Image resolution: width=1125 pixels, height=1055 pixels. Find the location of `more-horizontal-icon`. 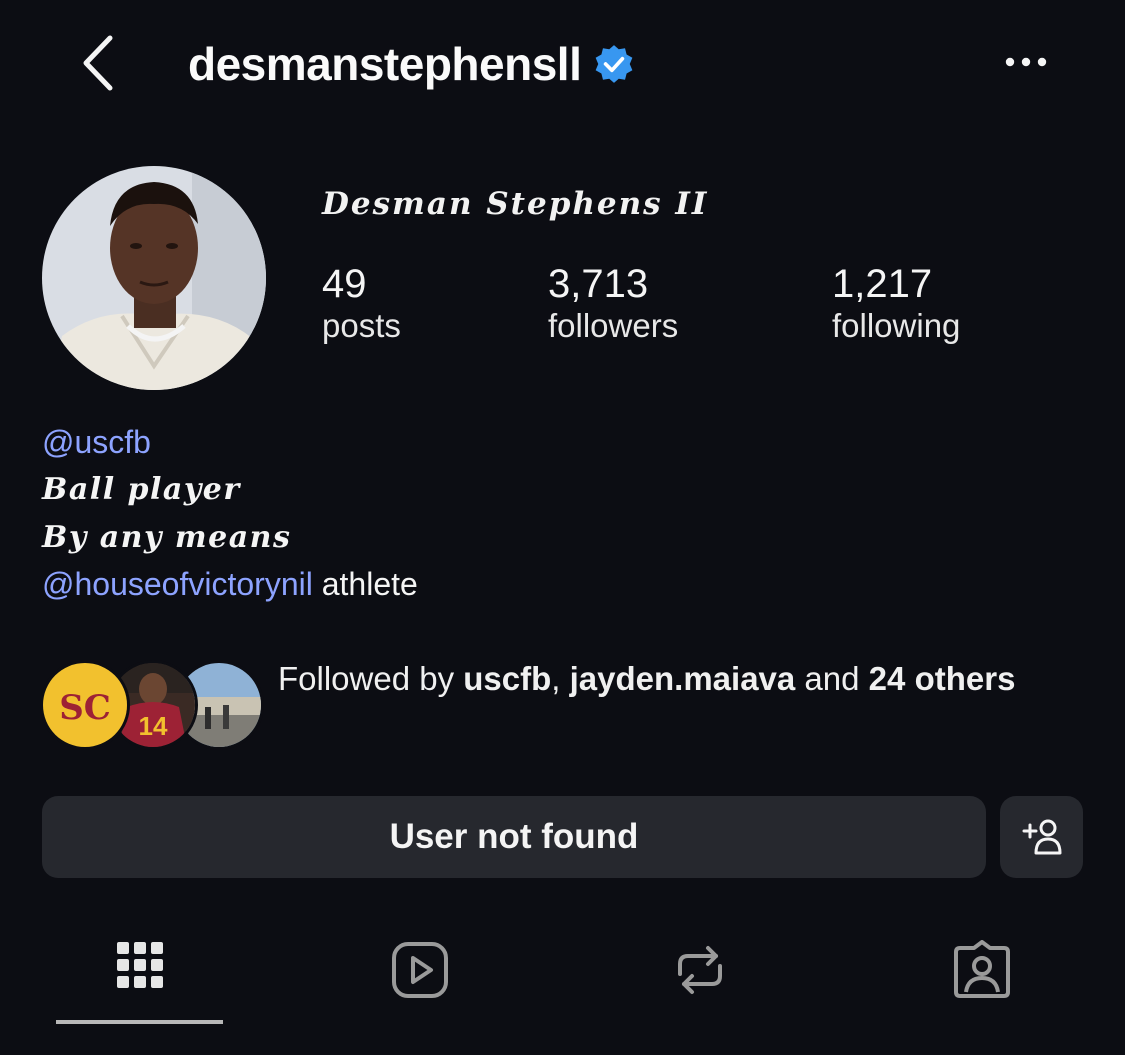

more-horizontal-icon is located at coordinates (1026, 62).